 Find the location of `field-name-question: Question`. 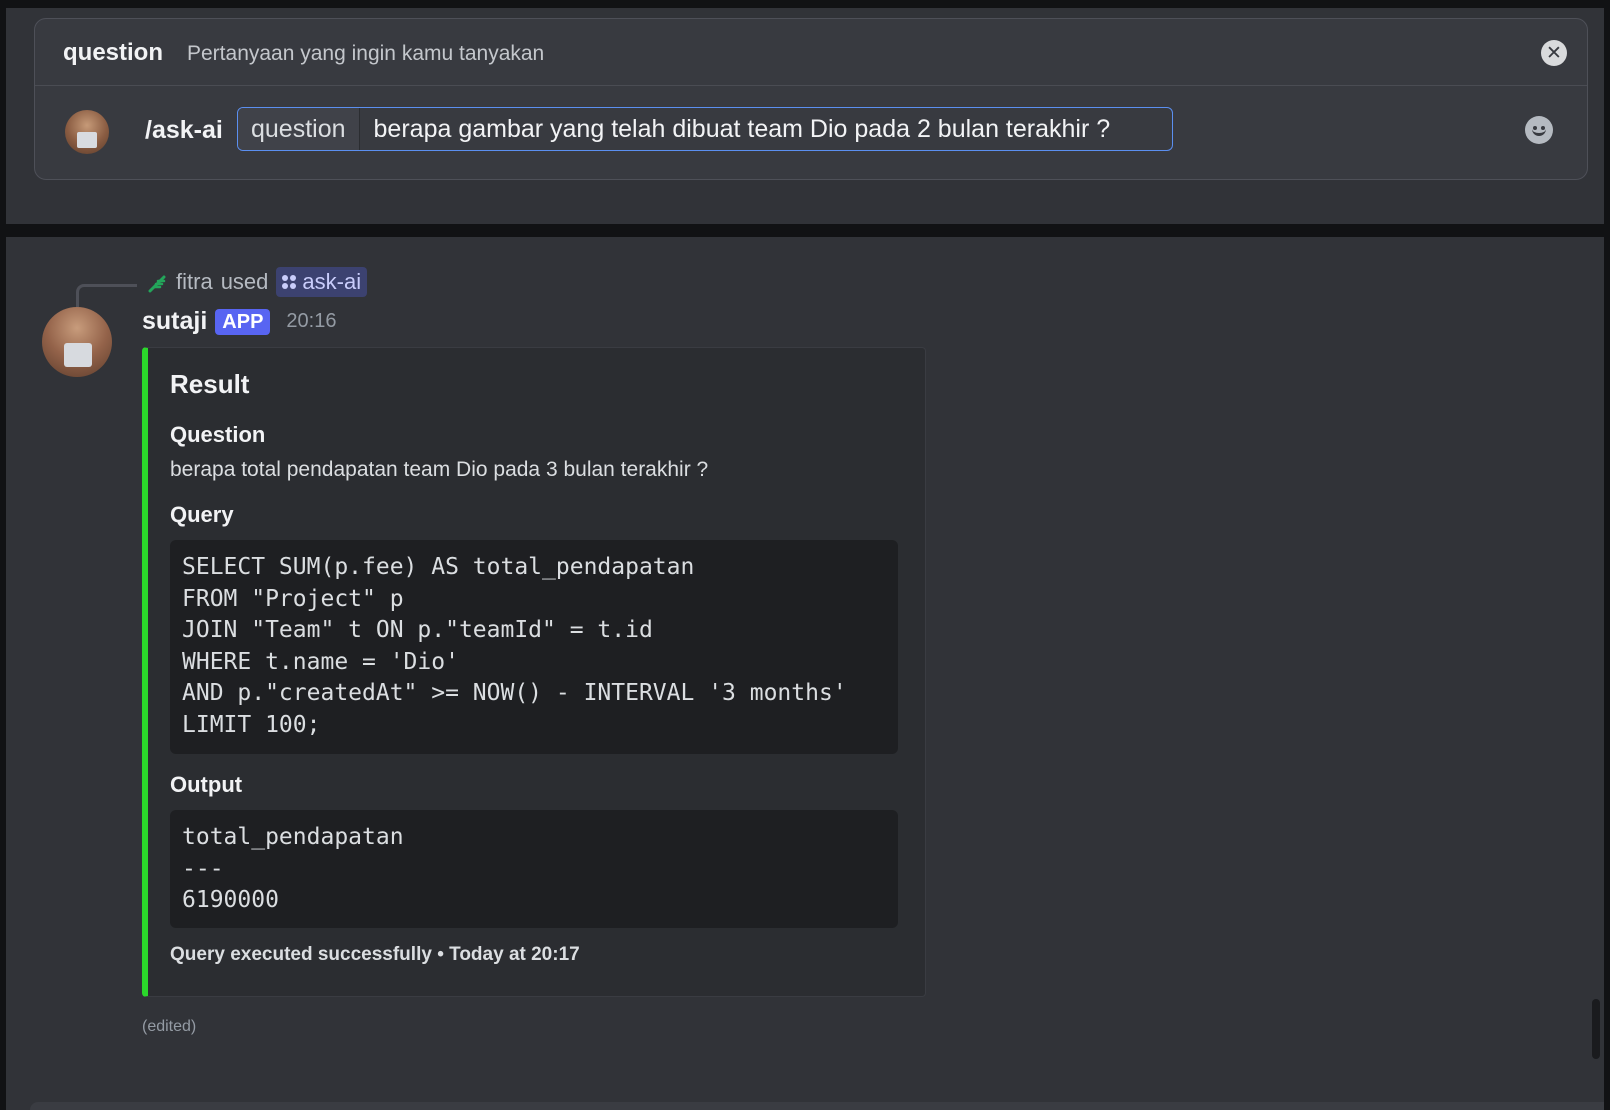

field-name-question: Question is located at coordinates (218, 434).